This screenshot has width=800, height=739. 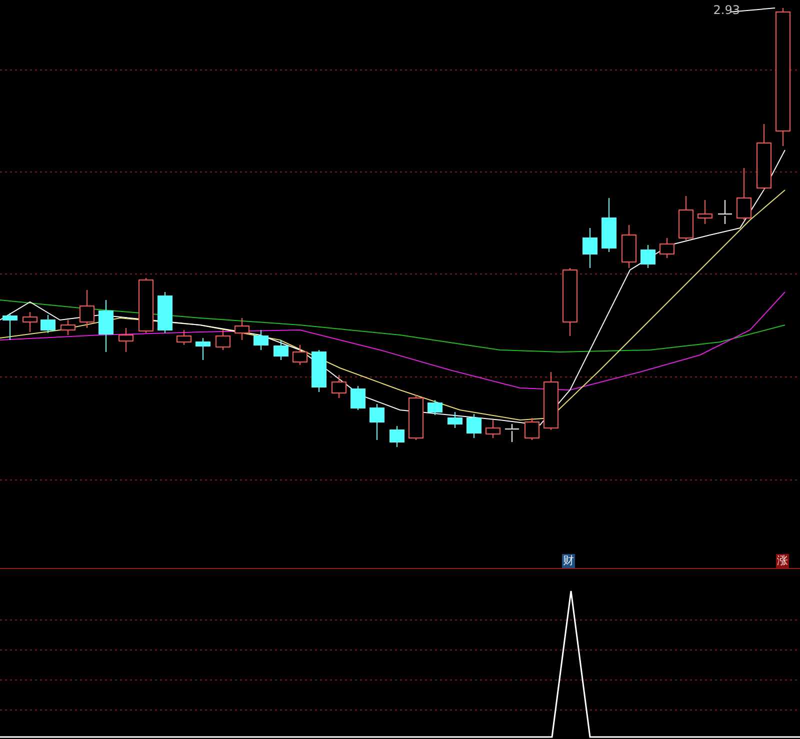 I want to click on signal-marker: 财, so click(x=568, y=561).